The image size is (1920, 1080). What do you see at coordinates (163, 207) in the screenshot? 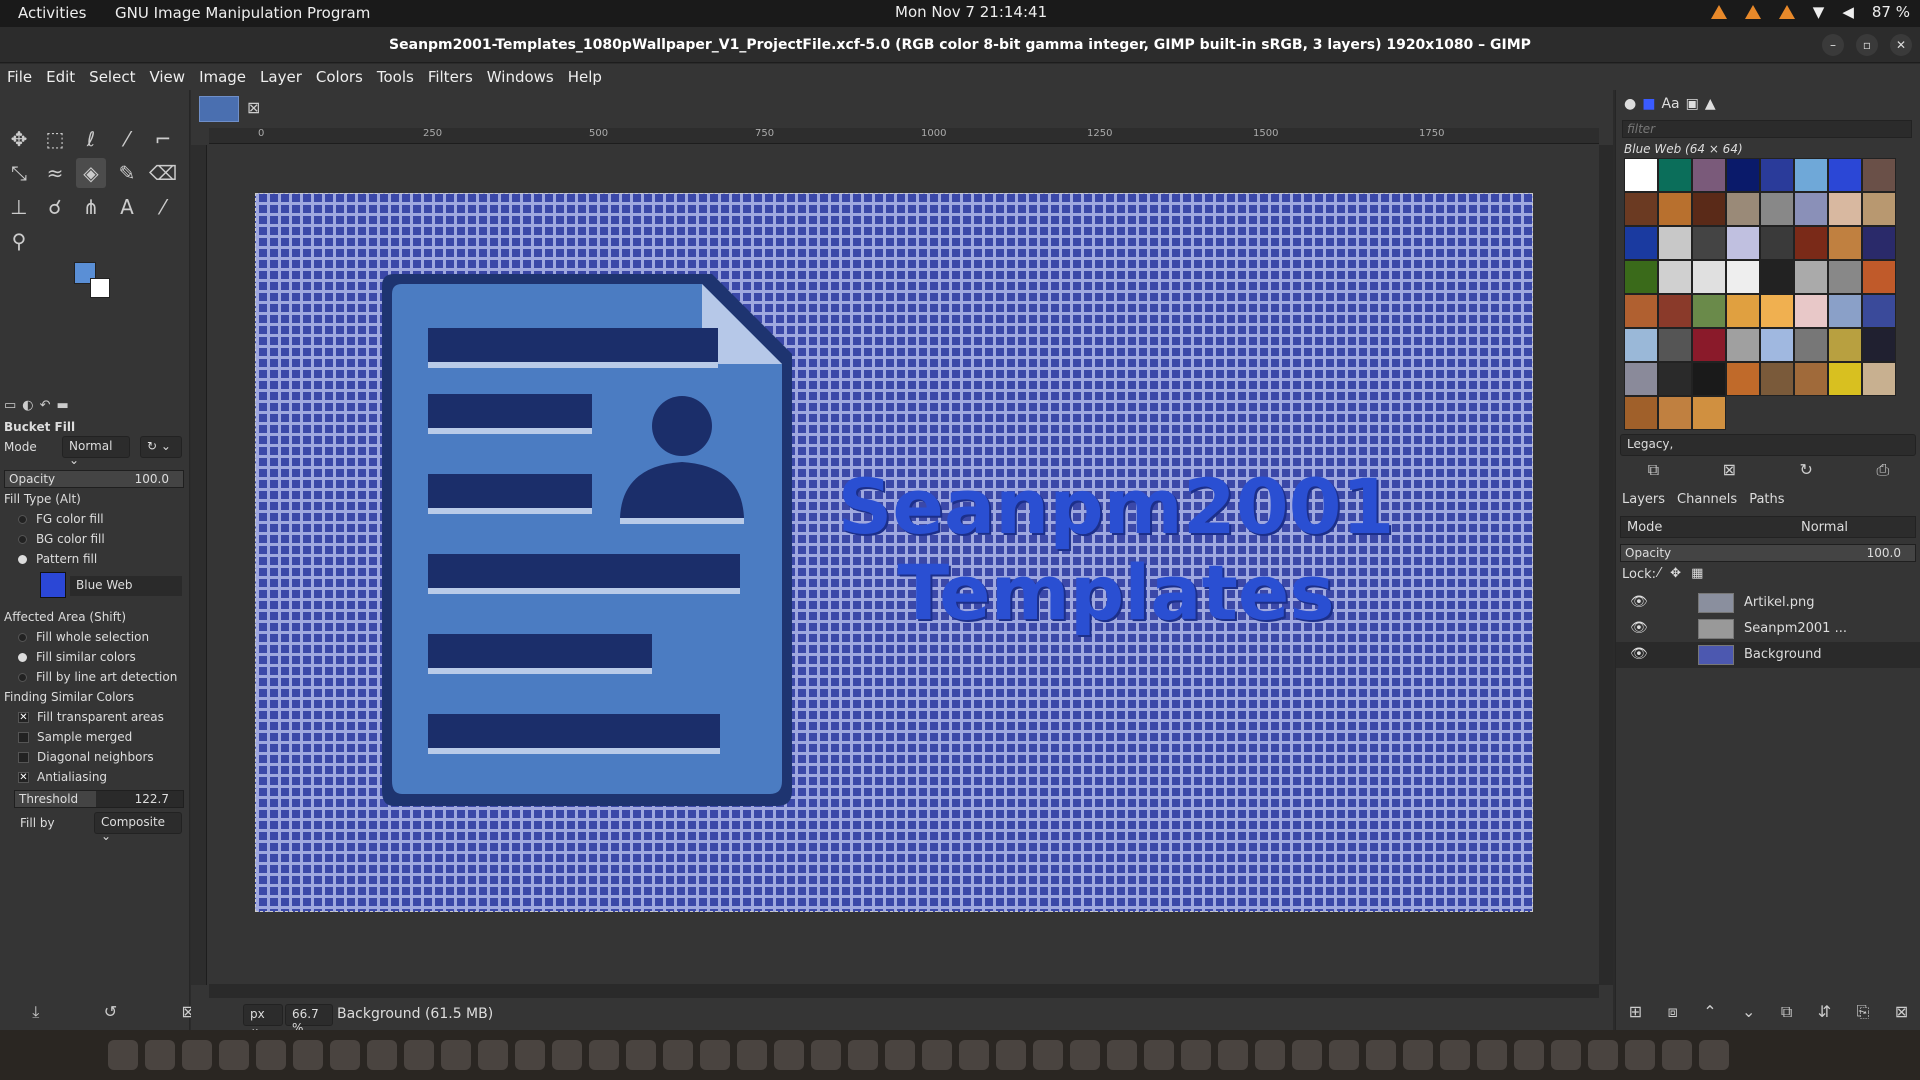
I see `color-picker-tool-icon: ⁄` at bounding box center [163, 207].